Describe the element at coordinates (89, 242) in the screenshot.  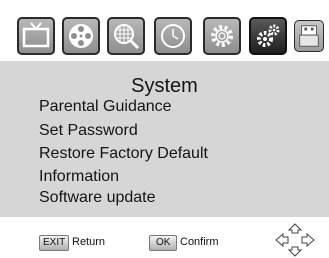
I see `return-hint-label: Return` at that location.